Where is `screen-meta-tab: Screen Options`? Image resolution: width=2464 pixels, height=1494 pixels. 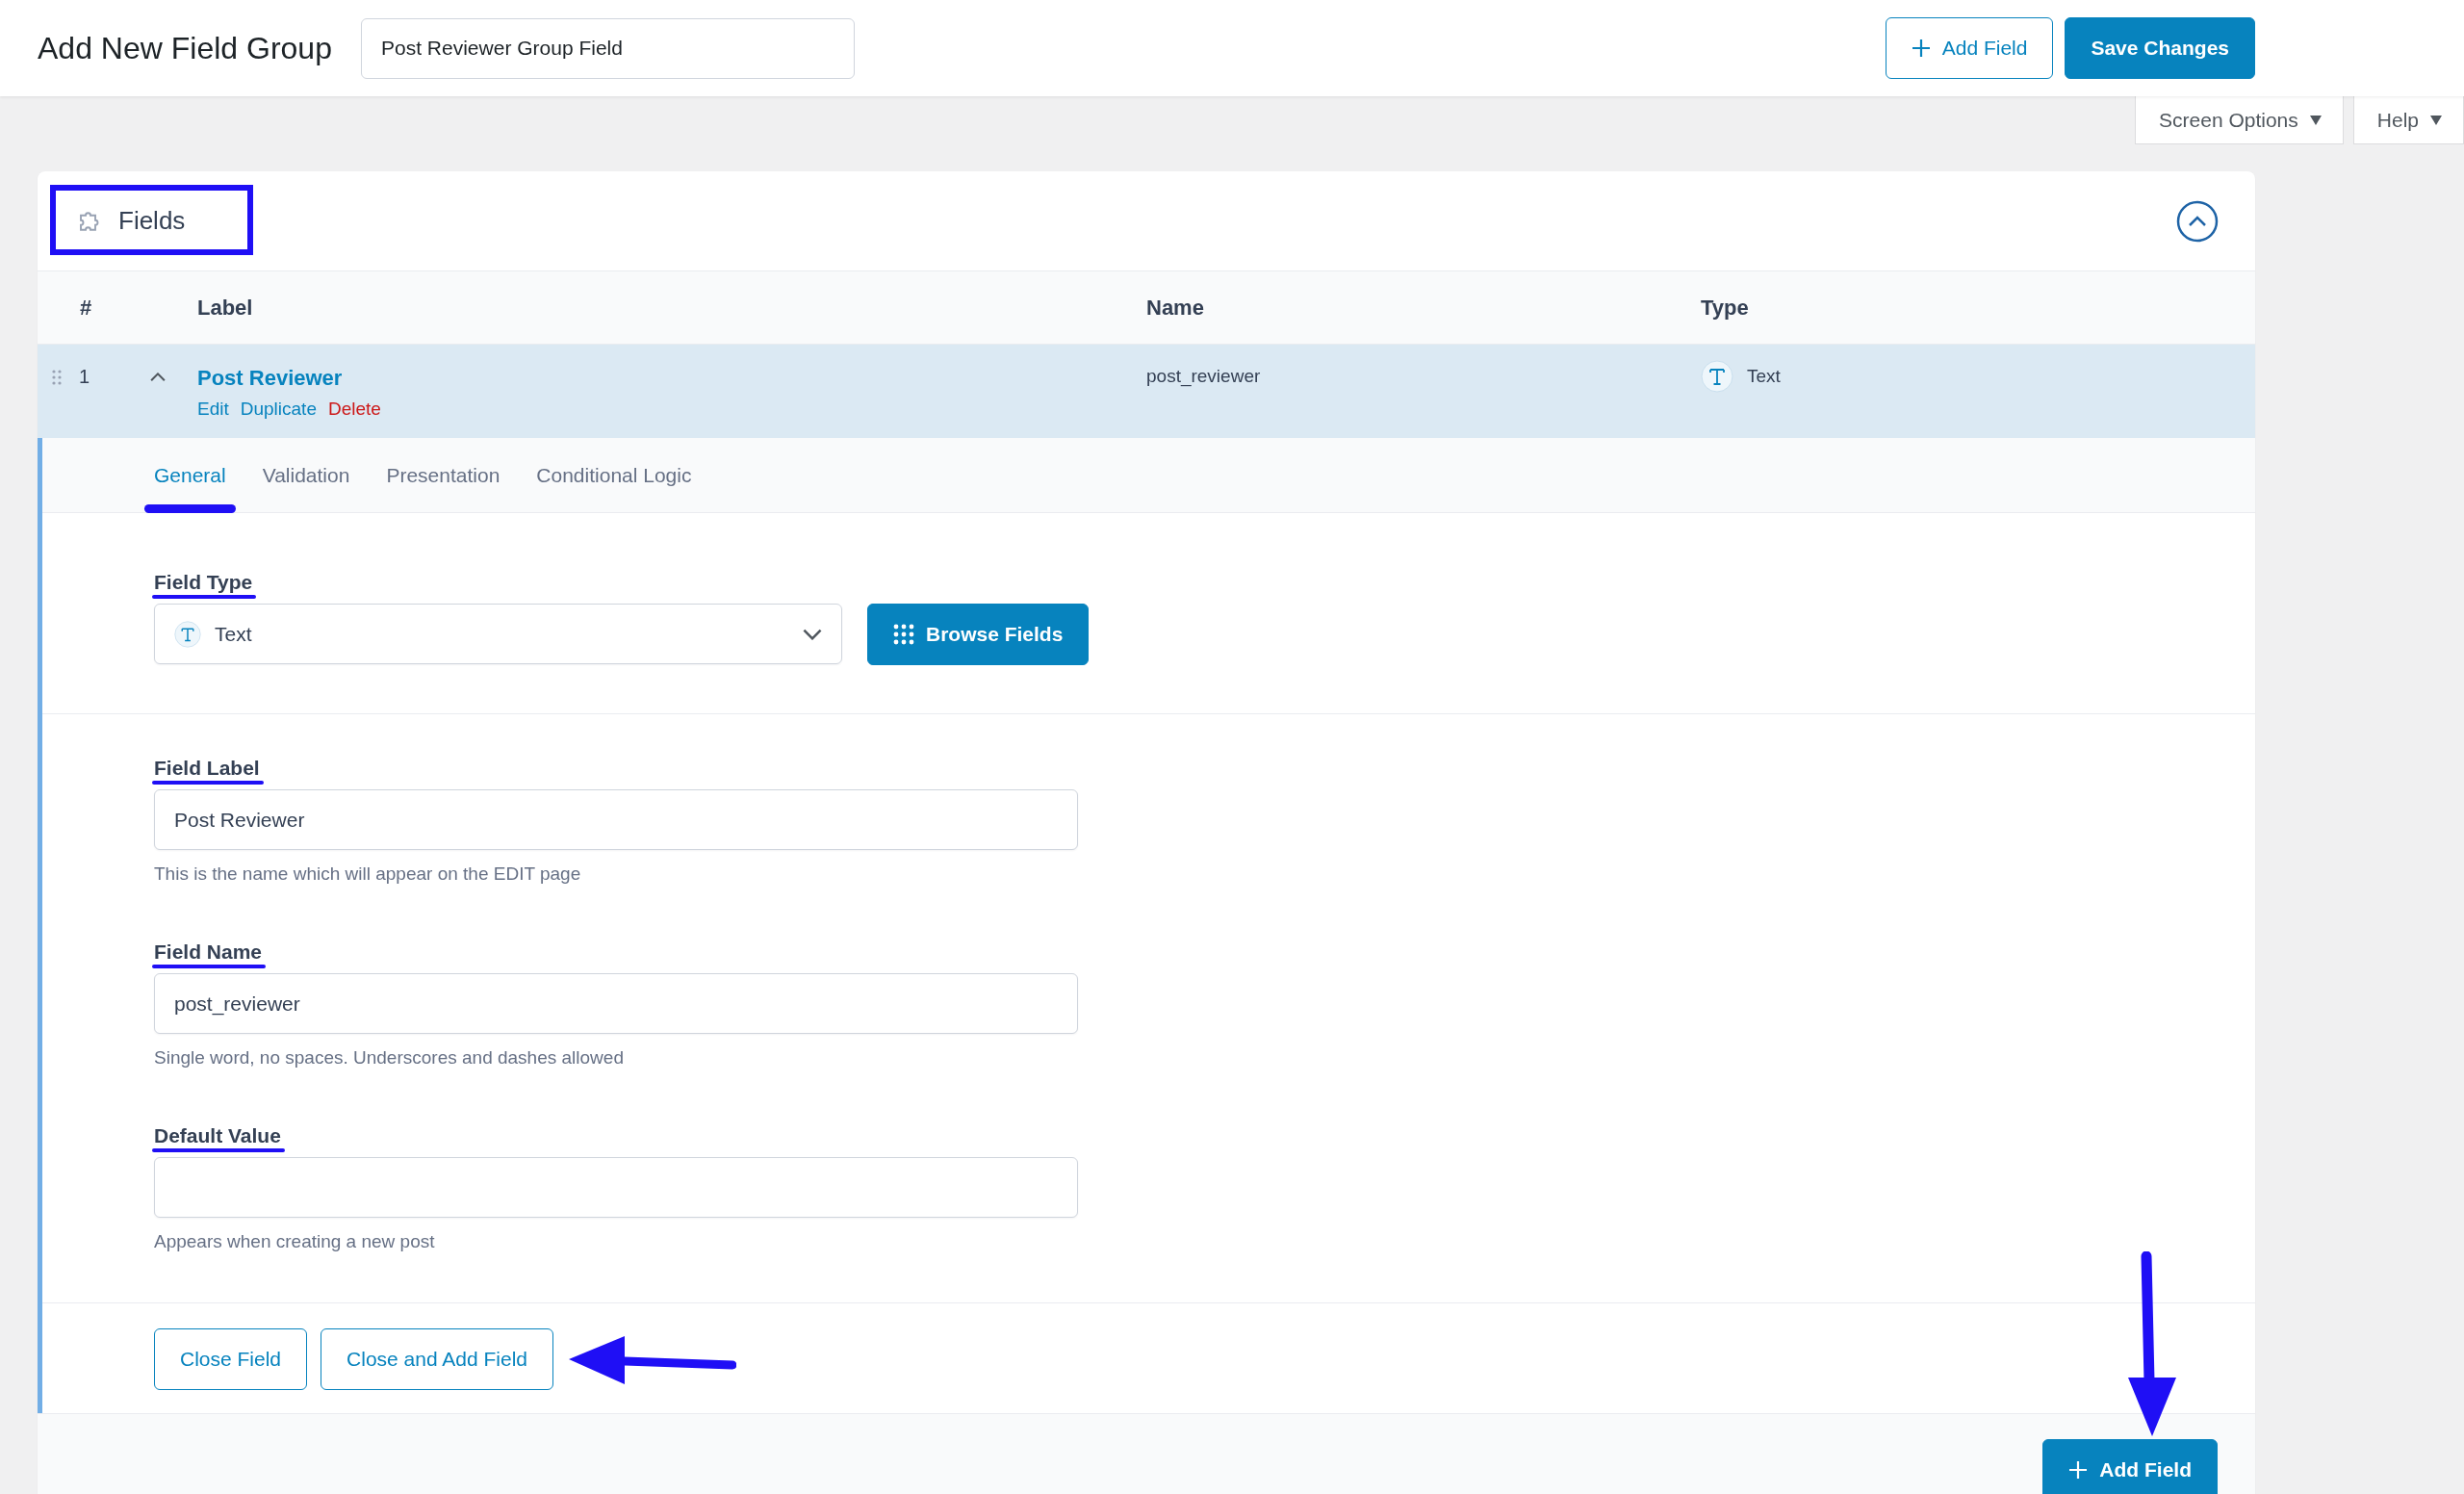
screen-meta-tab: Screen Options is located at coordinates (2239, 120).